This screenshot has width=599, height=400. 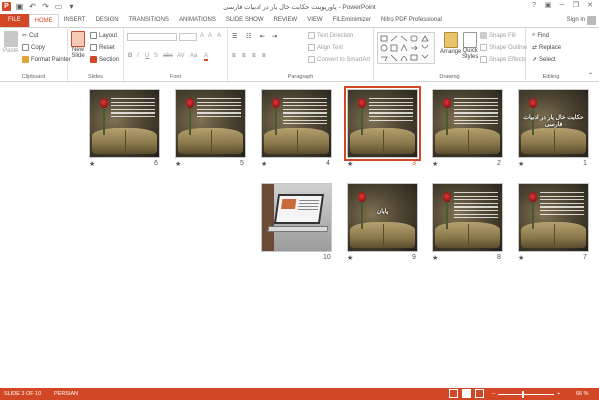 What do you see at coordinates (254, 56) in the screenshot?
I see `align-right-button: ≡` at bounding box center [254, 56].